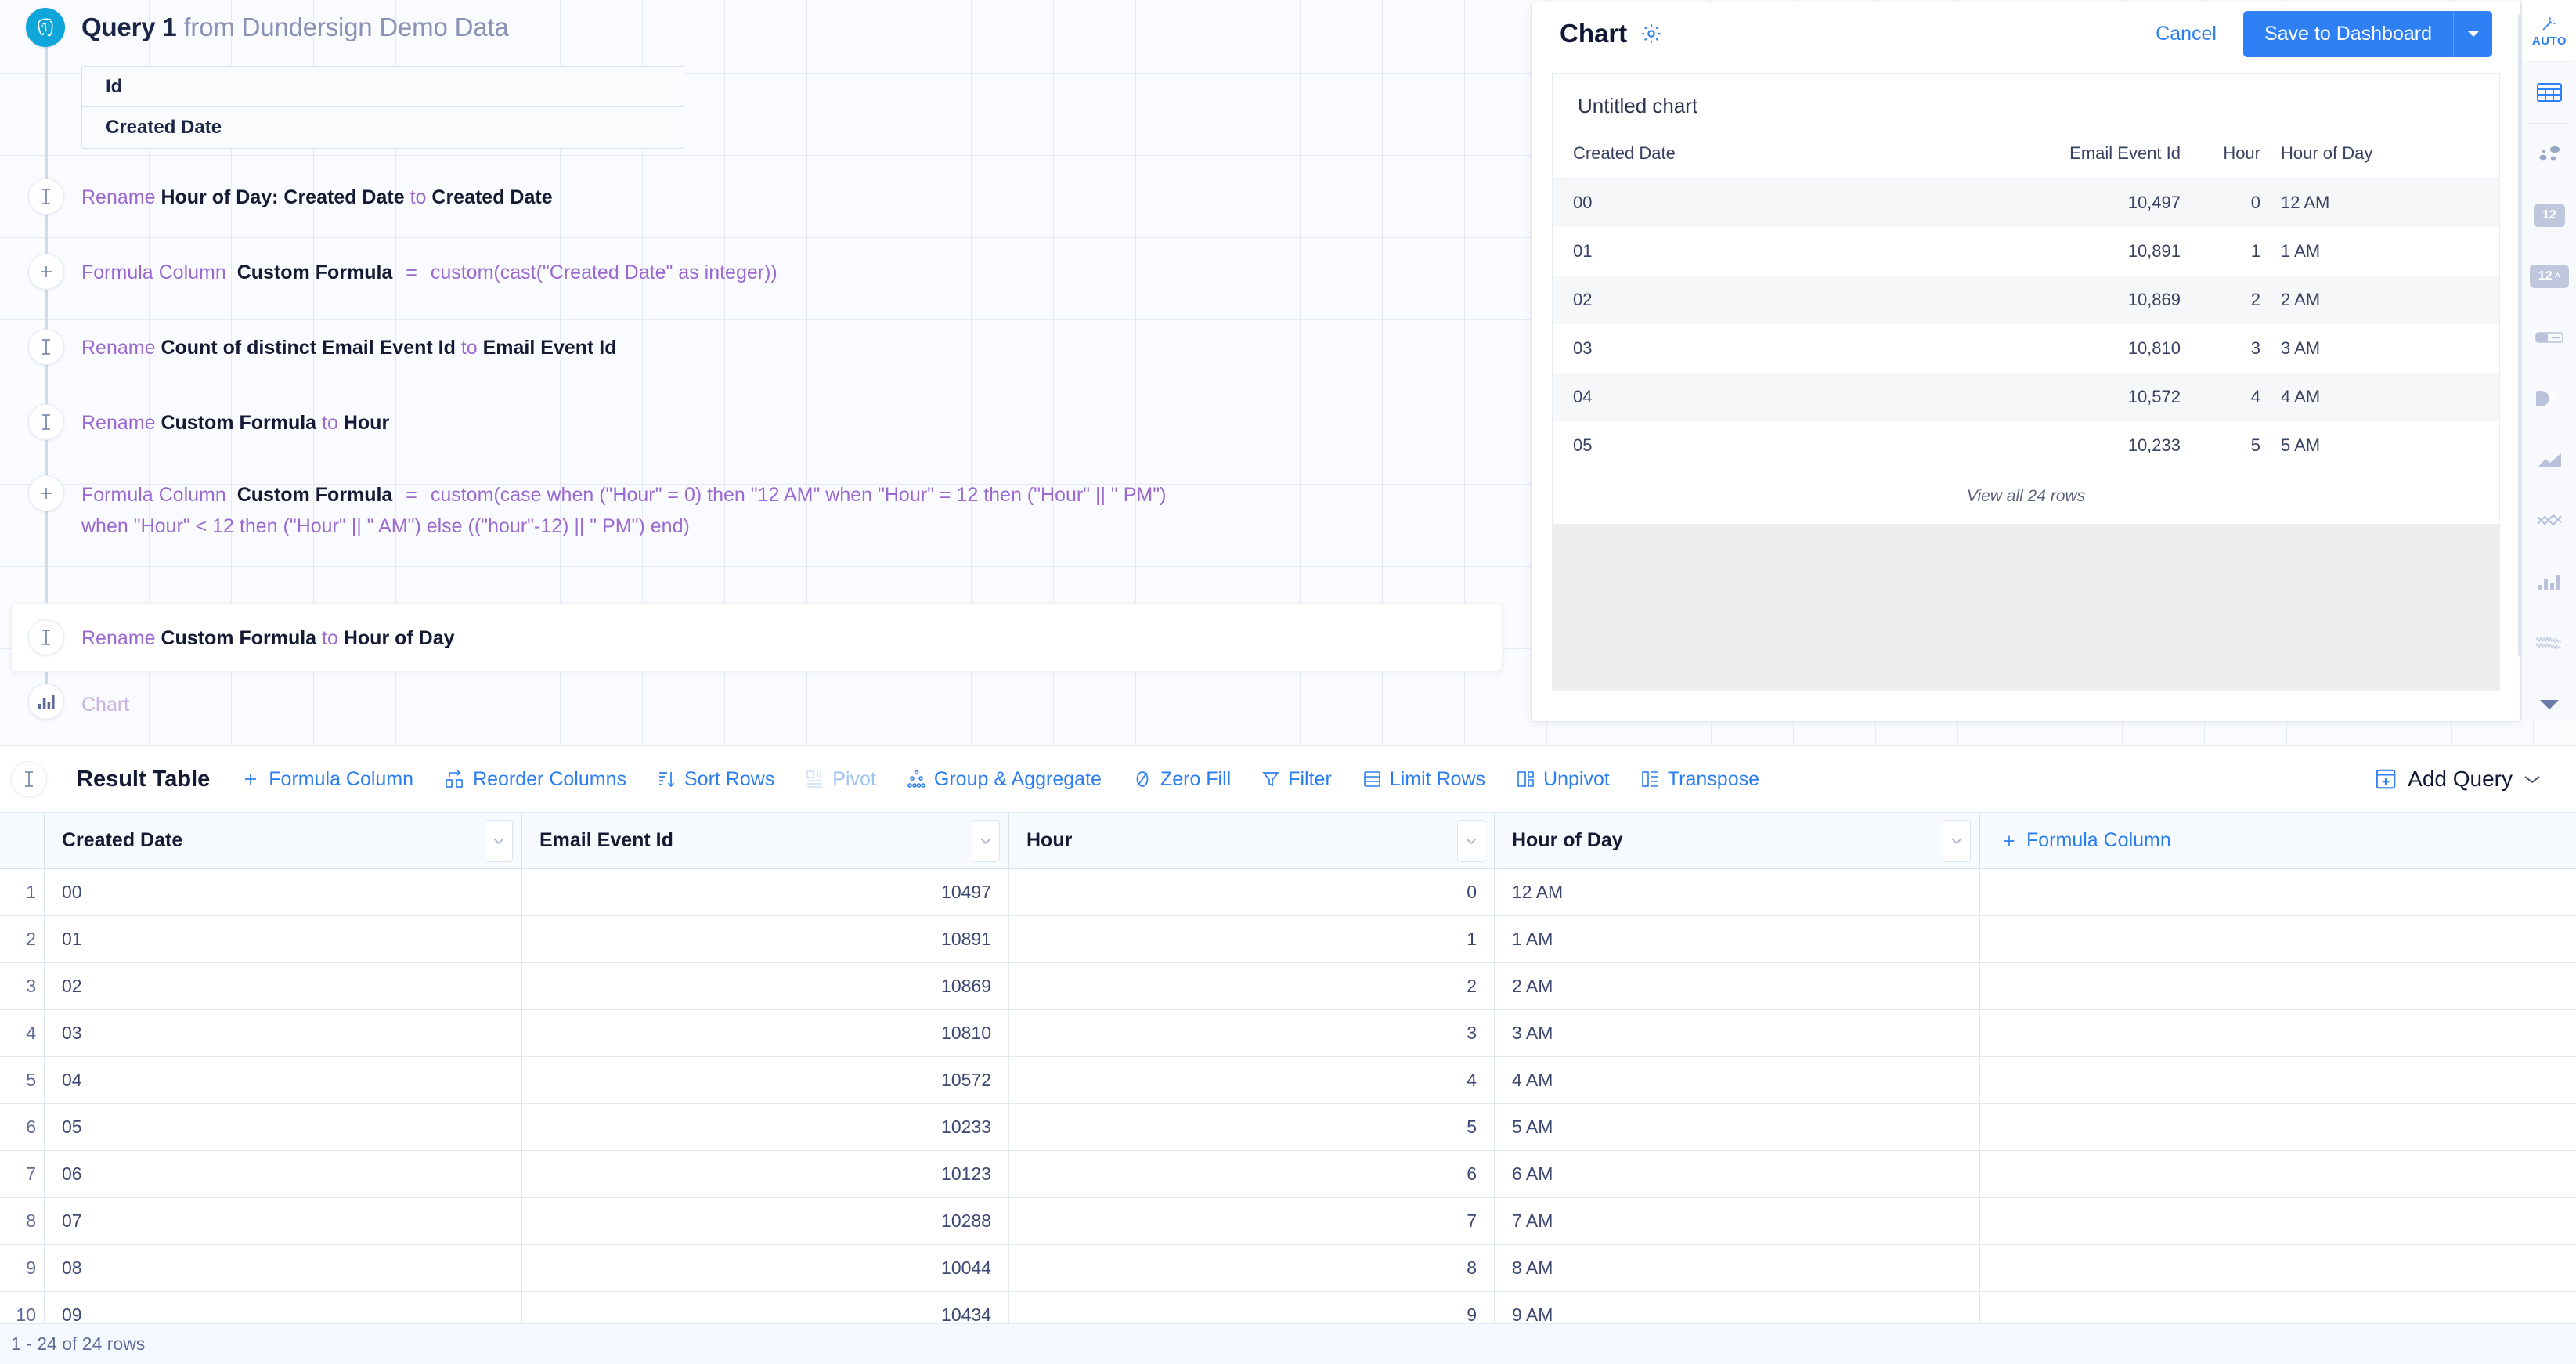 This screenshot has width=2576, height=1364. Describe the element at coordinates (283, 1174) in the screenshot. I see `cell-created-date: 06` at that location.